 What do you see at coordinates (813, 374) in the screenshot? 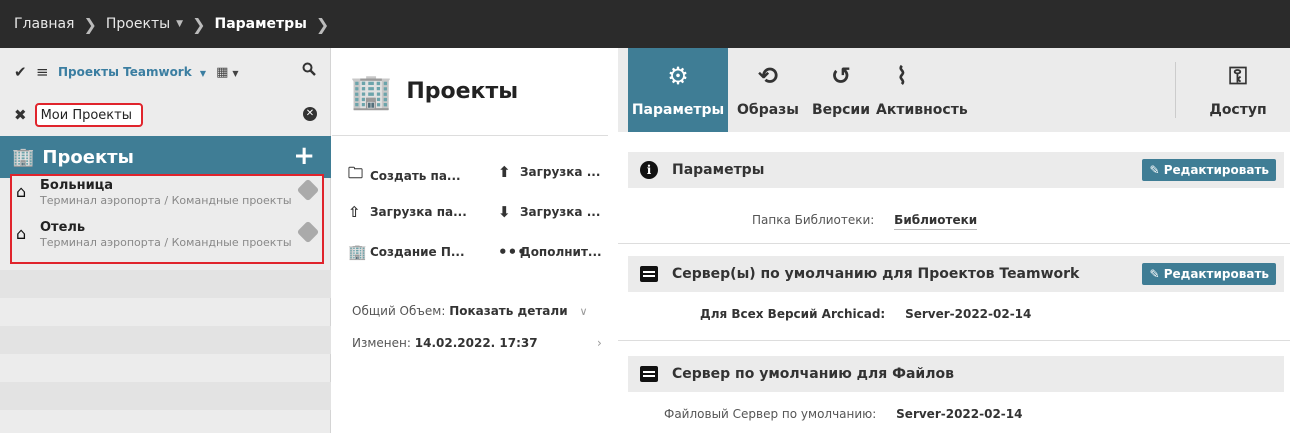
I see `section-title: Сервер по умолчанию для Файлов` at bounding box center [813, 374].